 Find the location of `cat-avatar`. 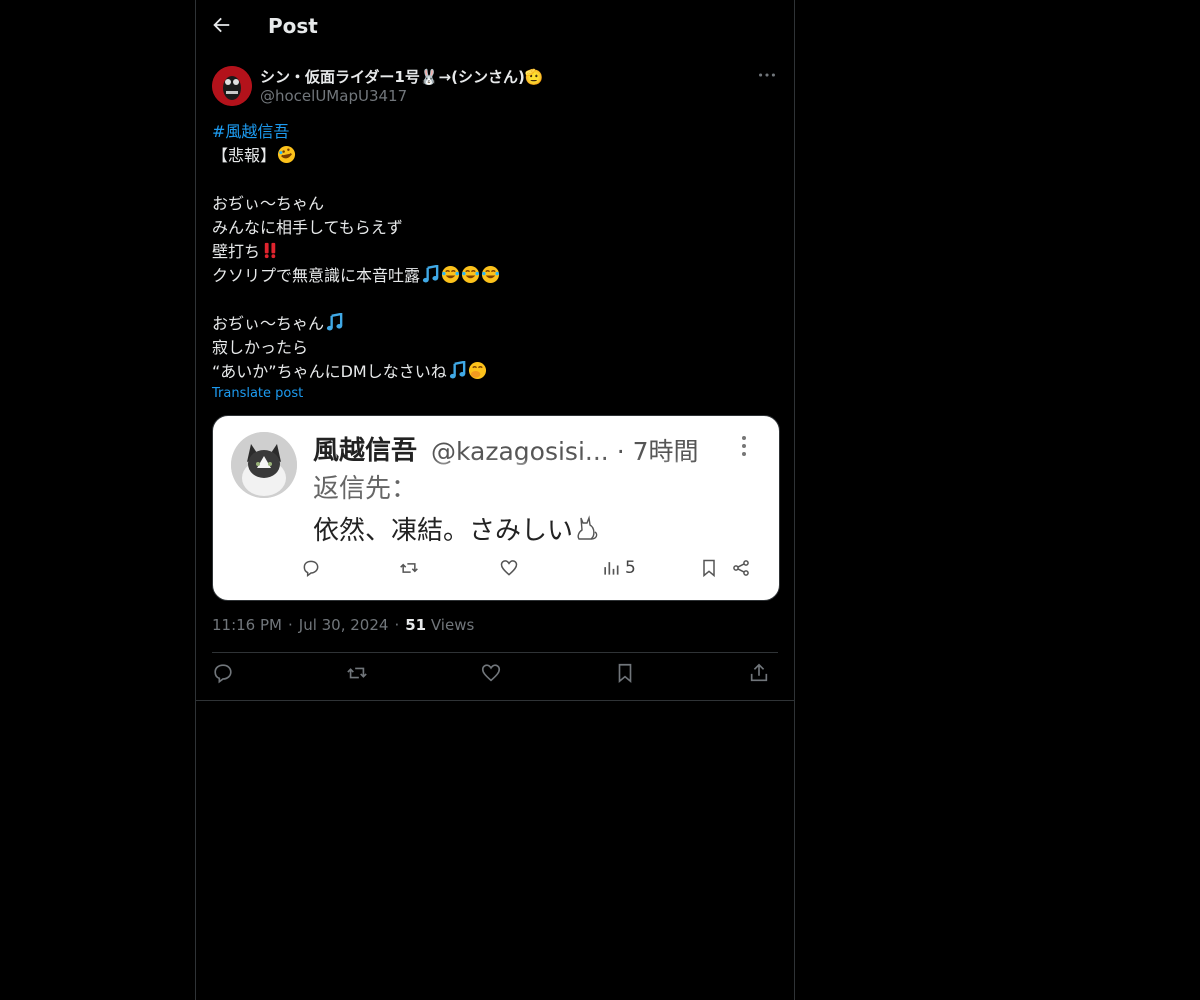

cat-avatar is located at coordinates (264, 465).